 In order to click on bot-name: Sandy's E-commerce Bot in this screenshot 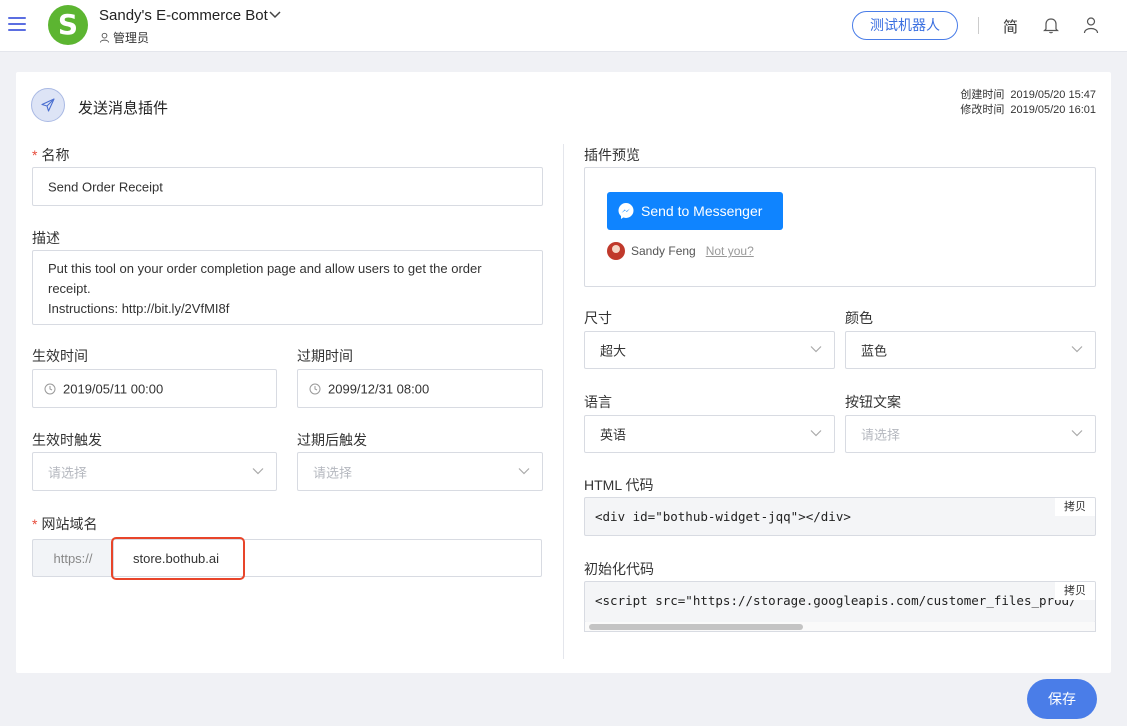, I will do `click(183, 15)`.